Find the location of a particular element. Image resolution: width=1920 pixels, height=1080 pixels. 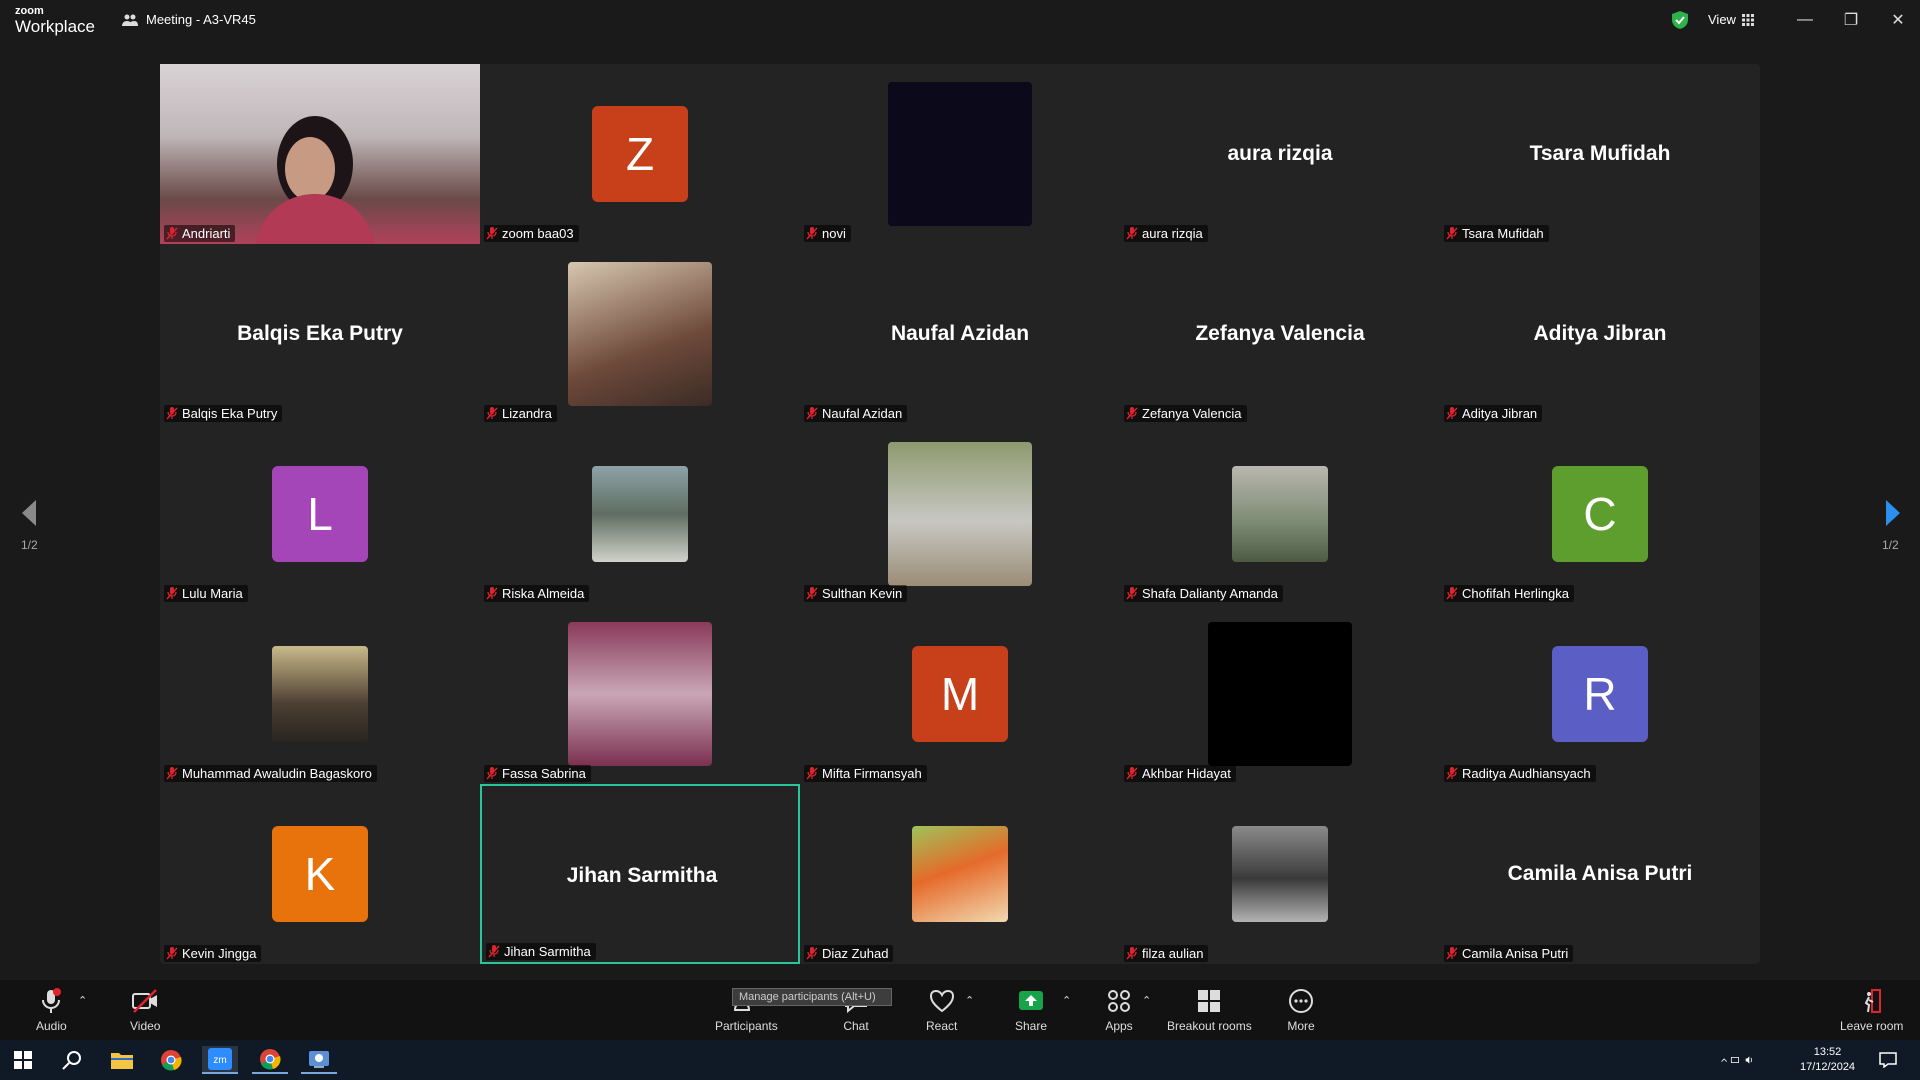

participant-tile: Riska Almeida is located at coordinates (640, 514).